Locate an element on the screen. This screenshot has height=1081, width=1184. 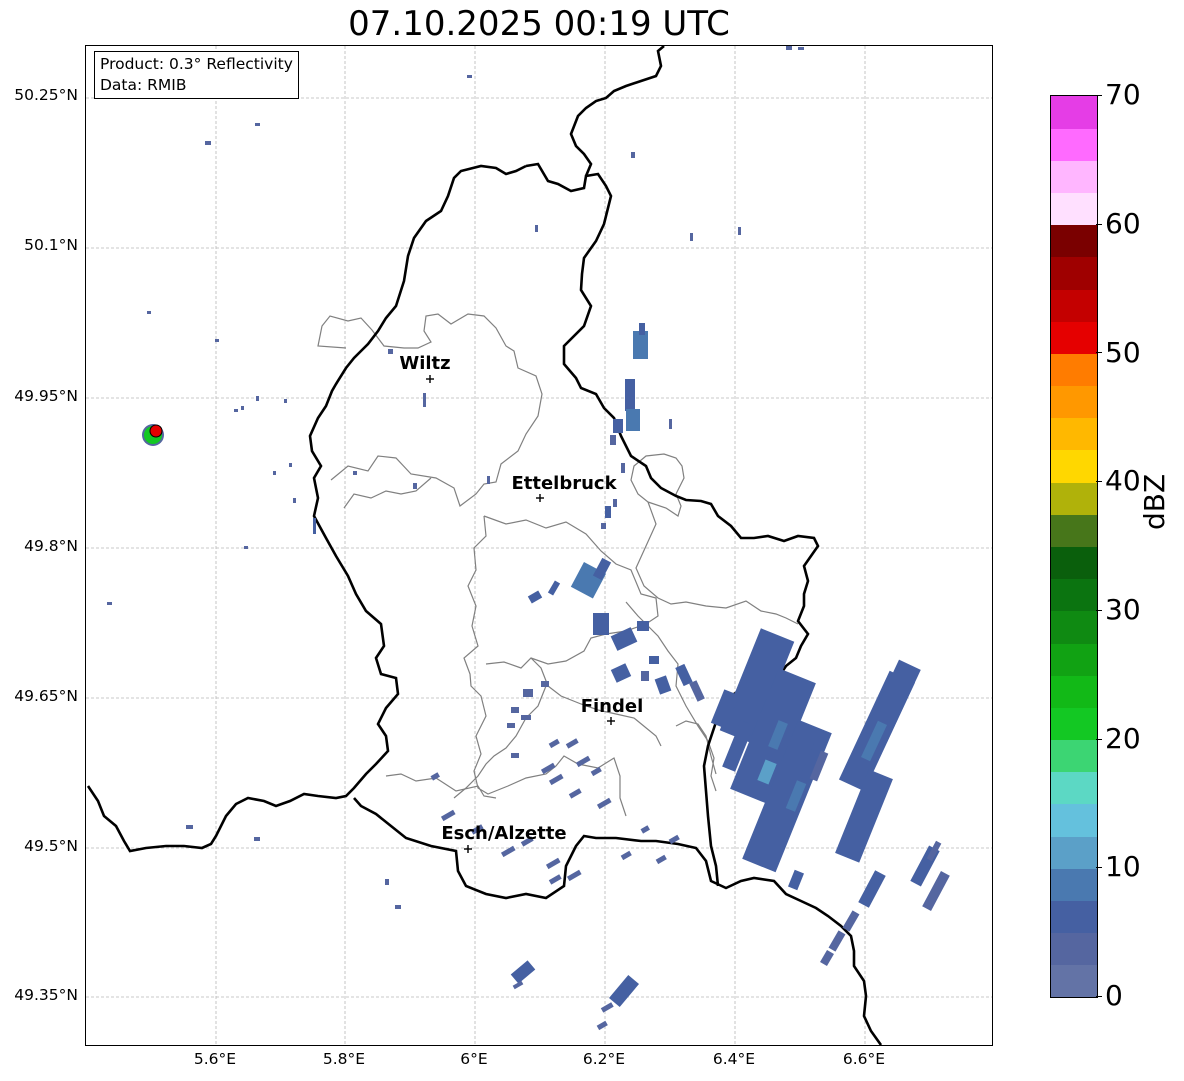
border-belgium-germany is located at coordinates (617, 111).